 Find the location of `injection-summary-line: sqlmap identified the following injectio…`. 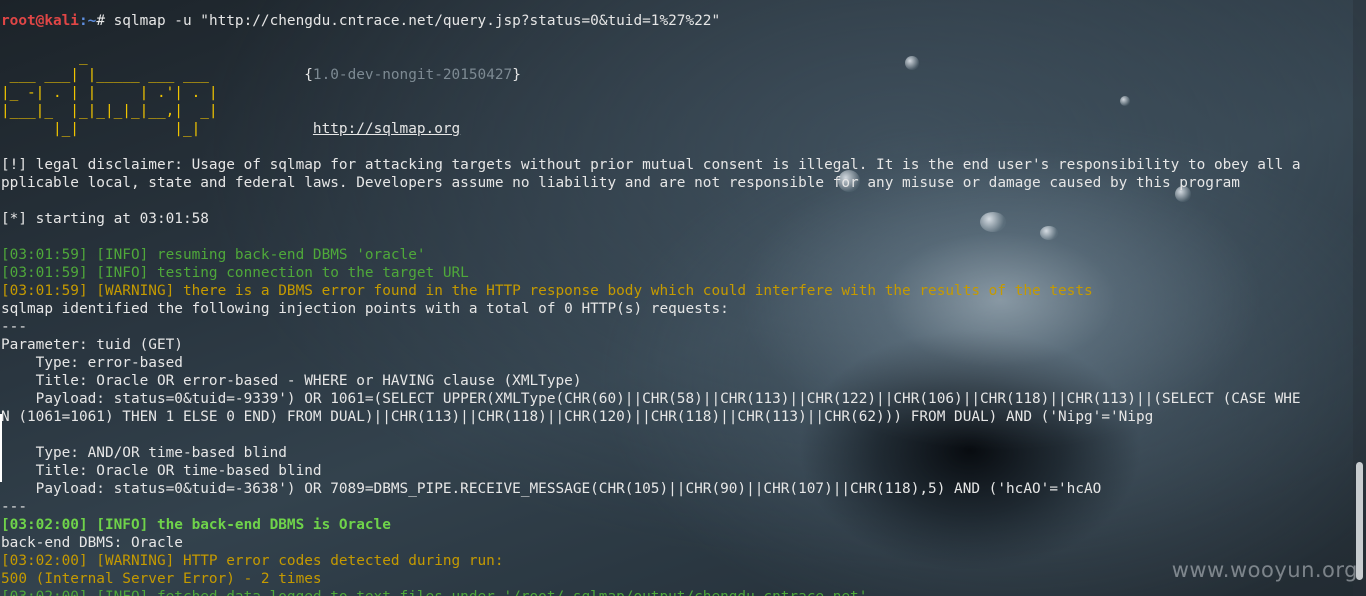

injection-summary-line: sqlmap identified the following injectio… is located at coordinates (365, 309).